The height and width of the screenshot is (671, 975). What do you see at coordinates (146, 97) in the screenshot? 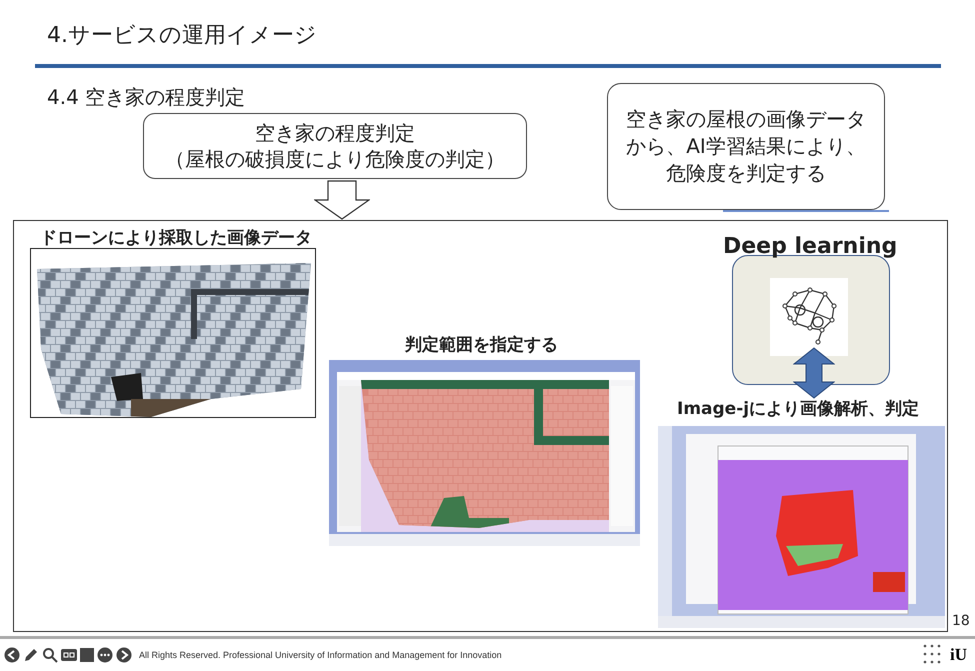
I see `section-heading: 4.4 空き家の程度判定` at bounding box center [146, 97].